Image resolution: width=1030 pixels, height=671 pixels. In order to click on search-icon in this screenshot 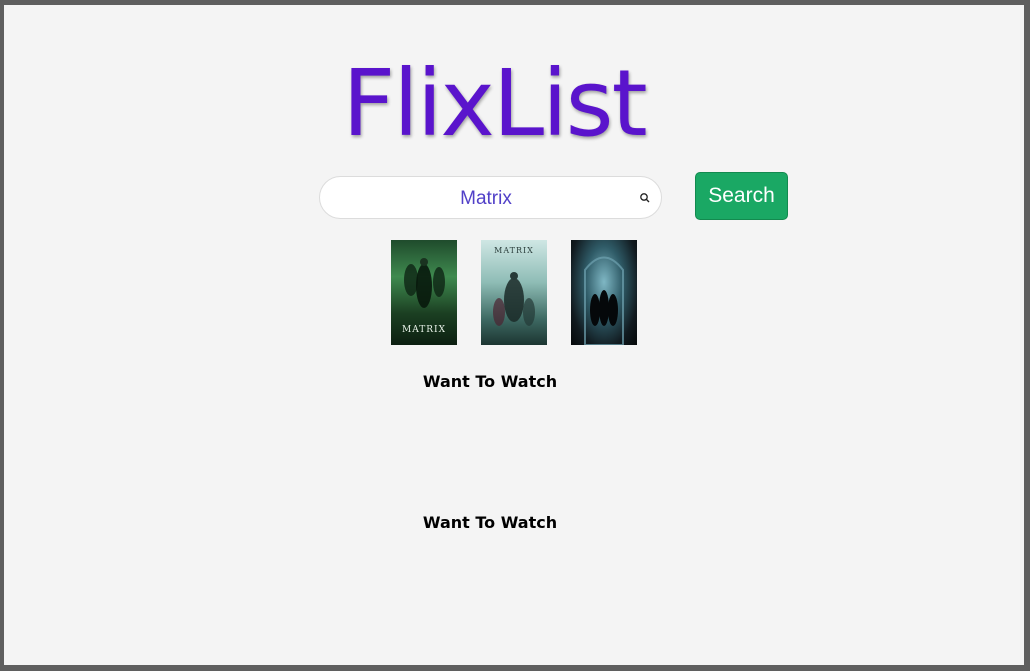, I will do `click(645, 197)`.